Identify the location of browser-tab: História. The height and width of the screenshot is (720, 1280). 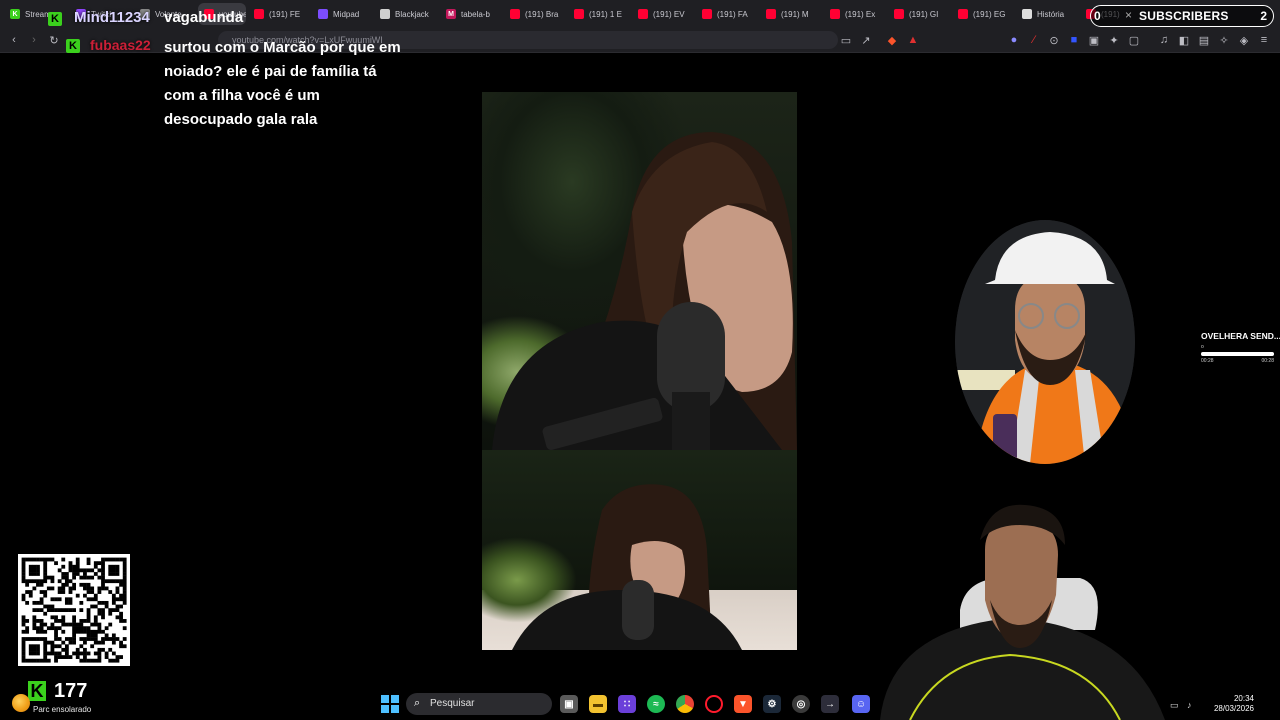
(1047, 14).